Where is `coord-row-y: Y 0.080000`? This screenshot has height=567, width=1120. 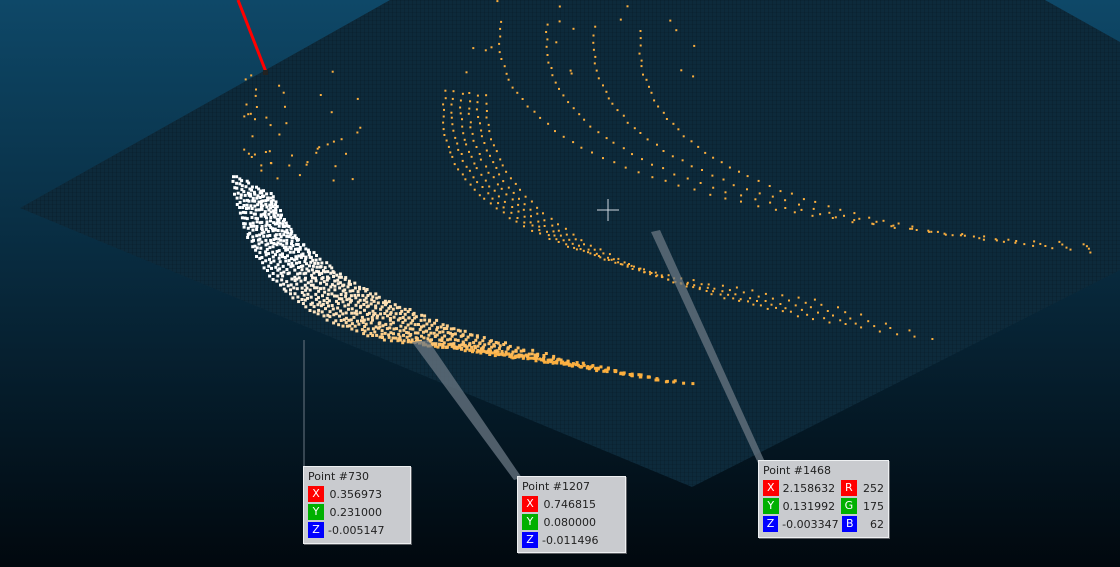 coord-row-y: Y 0.080000 is located at coordinates (571, 522).